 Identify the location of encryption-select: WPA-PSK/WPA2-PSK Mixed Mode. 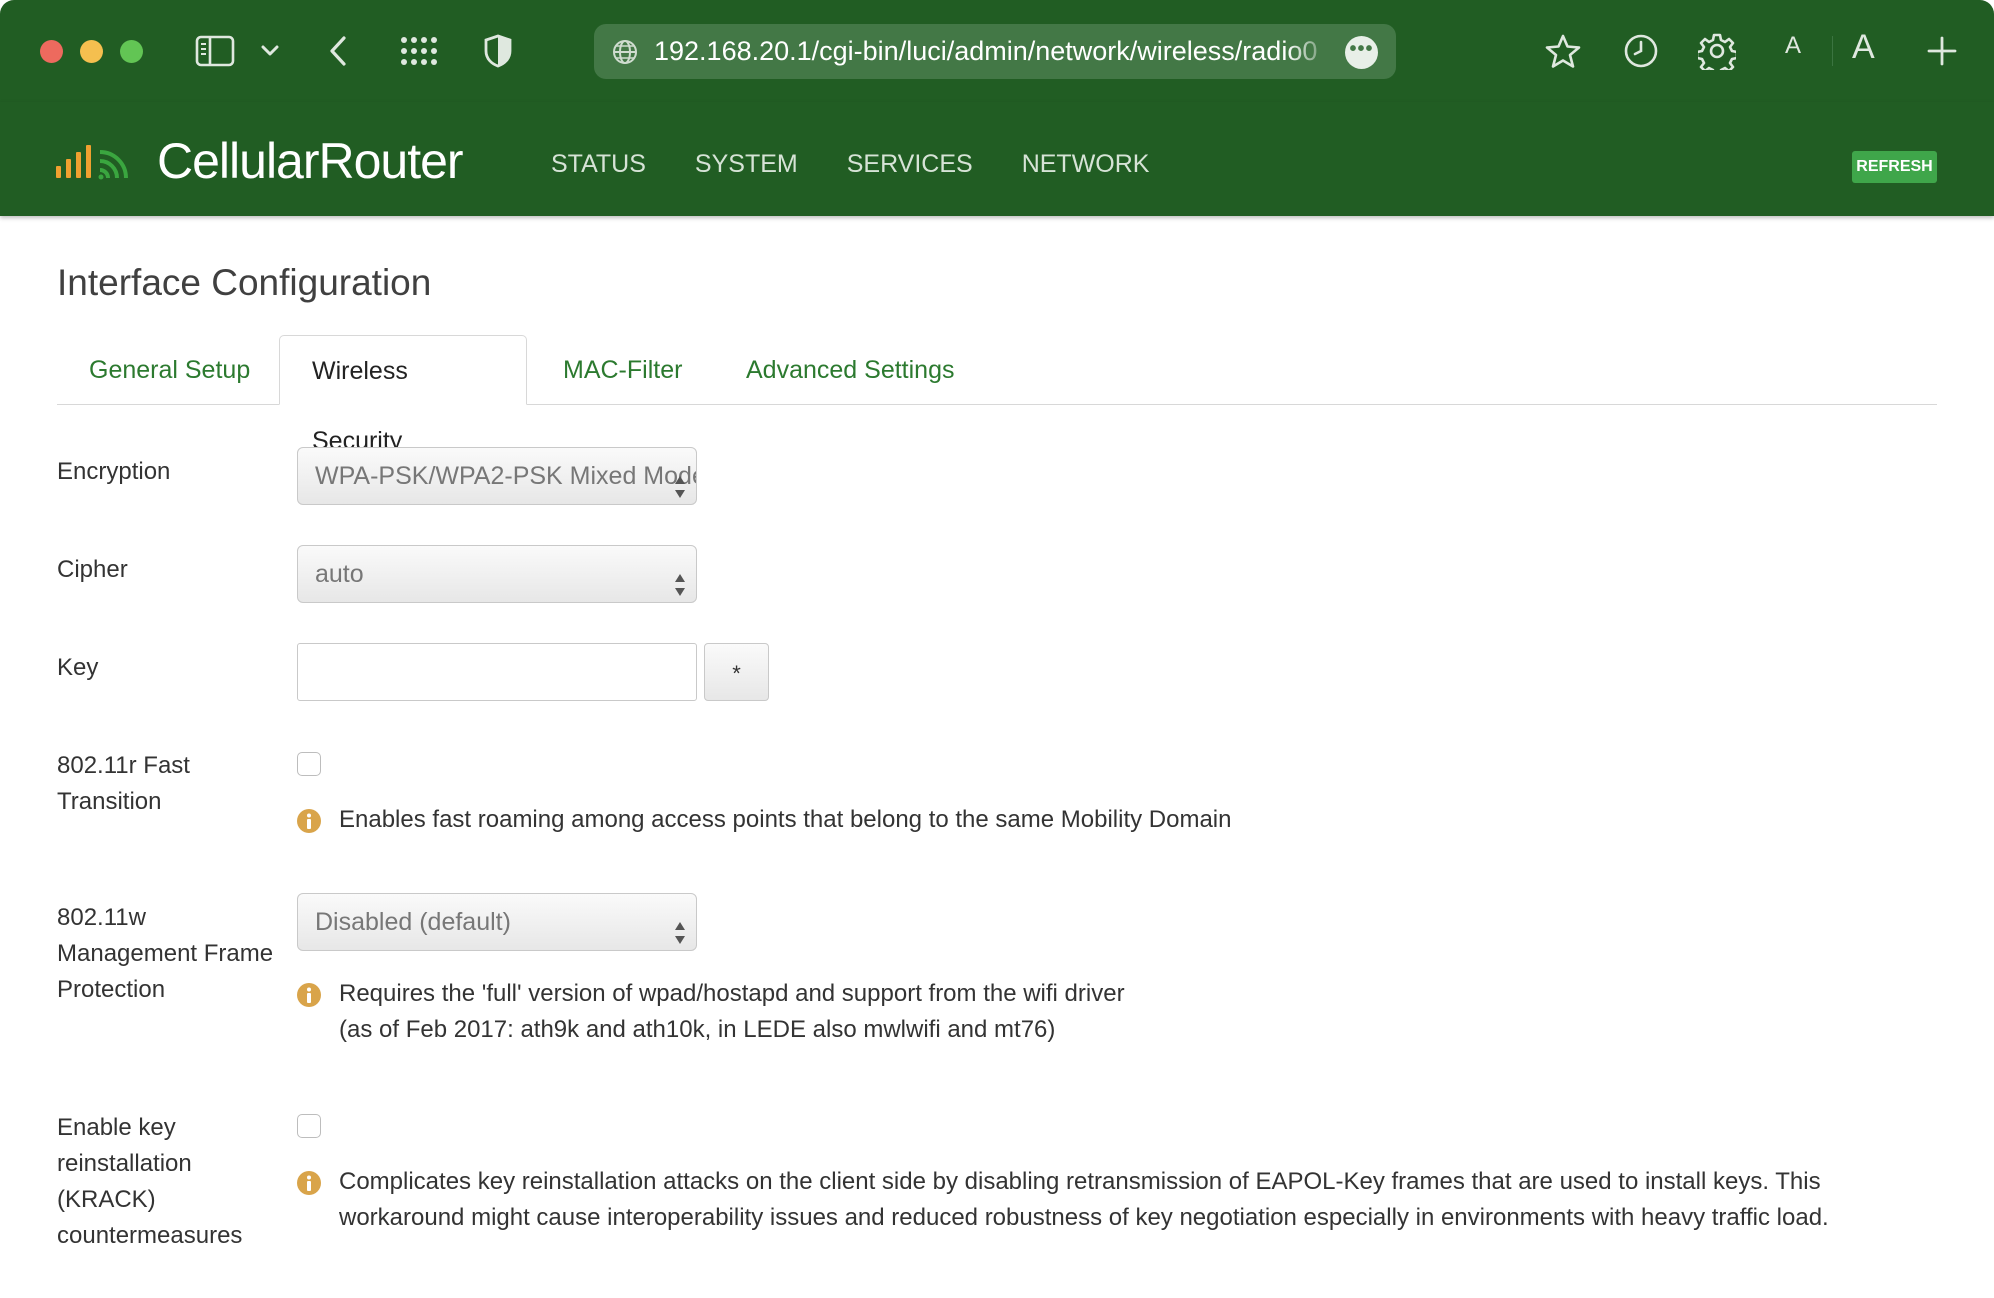
(497, 476).